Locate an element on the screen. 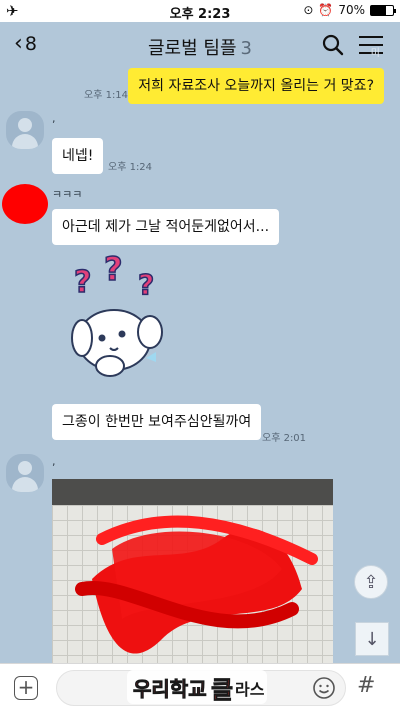 The width and height of the screenshot is (400, 711). redaction-scribble is located at coordinates (196, 584).